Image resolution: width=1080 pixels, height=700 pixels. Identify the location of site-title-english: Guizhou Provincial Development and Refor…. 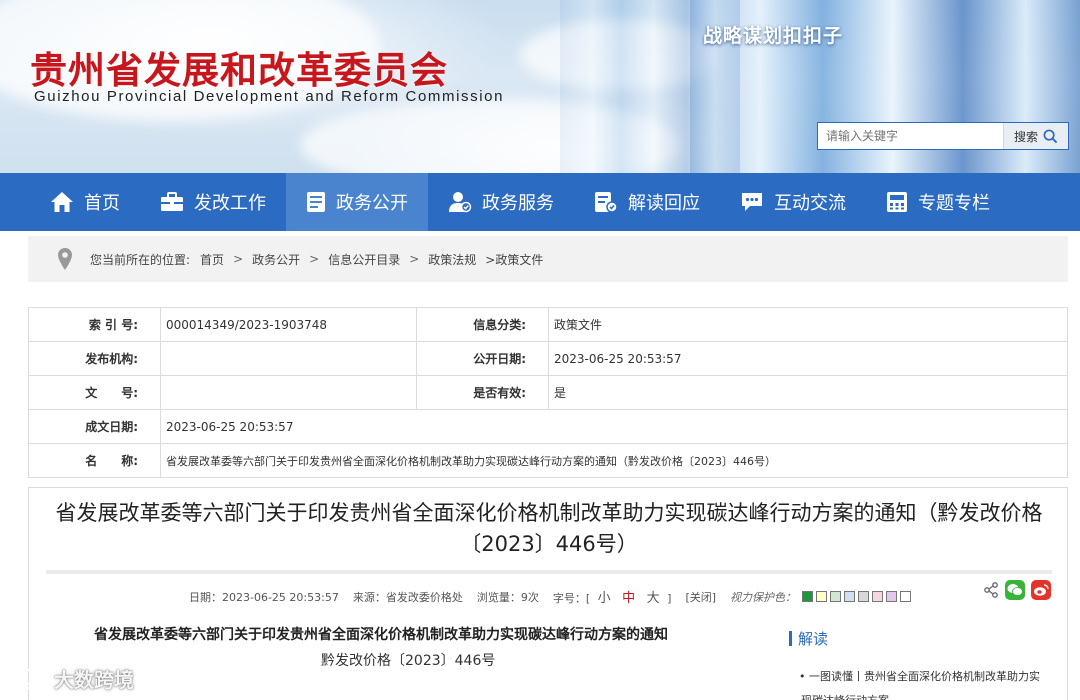
(269, 96).